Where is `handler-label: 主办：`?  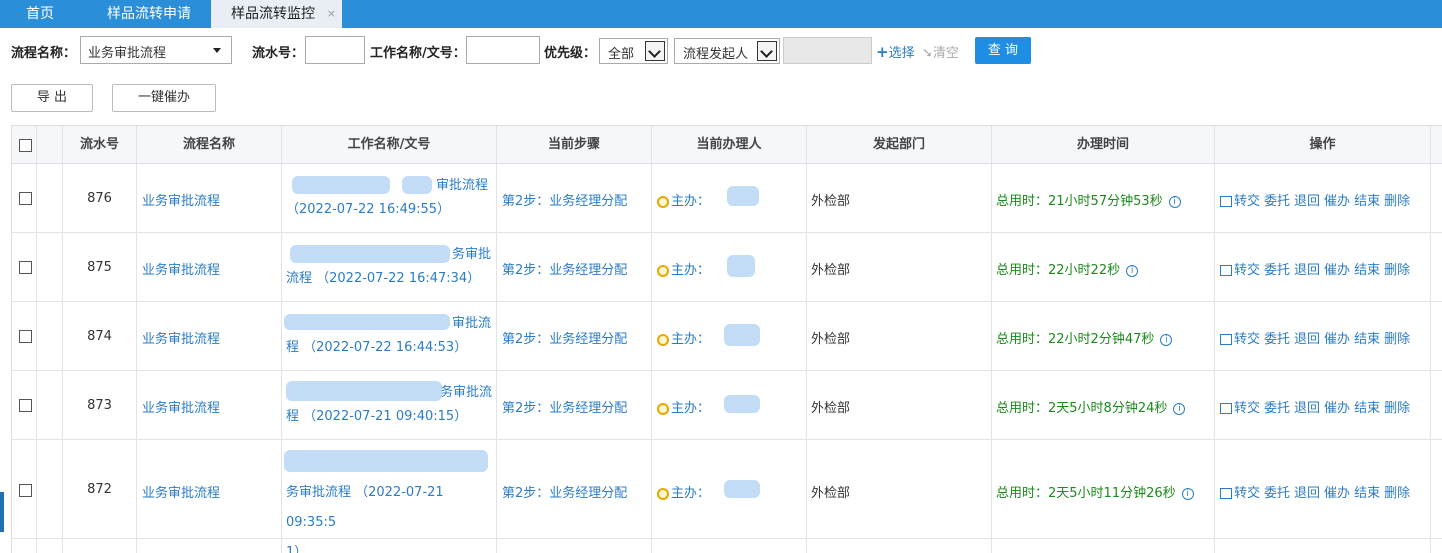 handler-label: 主办： is located at coordinates (691, 493).